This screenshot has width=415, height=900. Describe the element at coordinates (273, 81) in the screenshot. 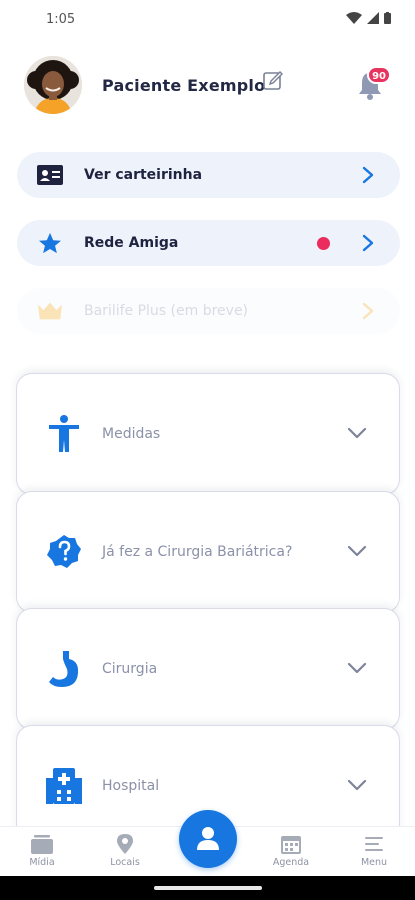

I see `edit-icon` at that location.